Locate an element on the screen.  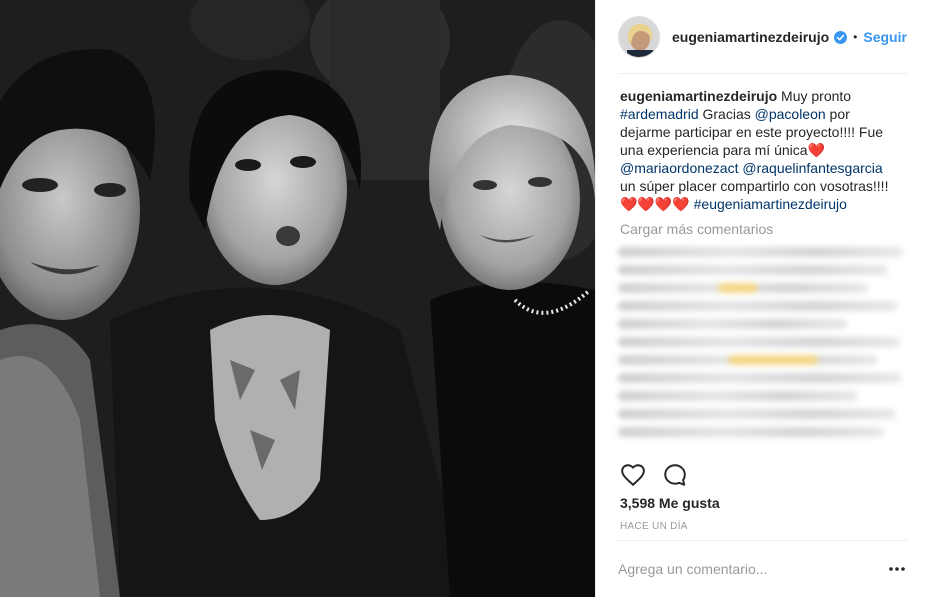
caption-line: una experiencia para mí única❤️ is located at coordinates (765, 150).